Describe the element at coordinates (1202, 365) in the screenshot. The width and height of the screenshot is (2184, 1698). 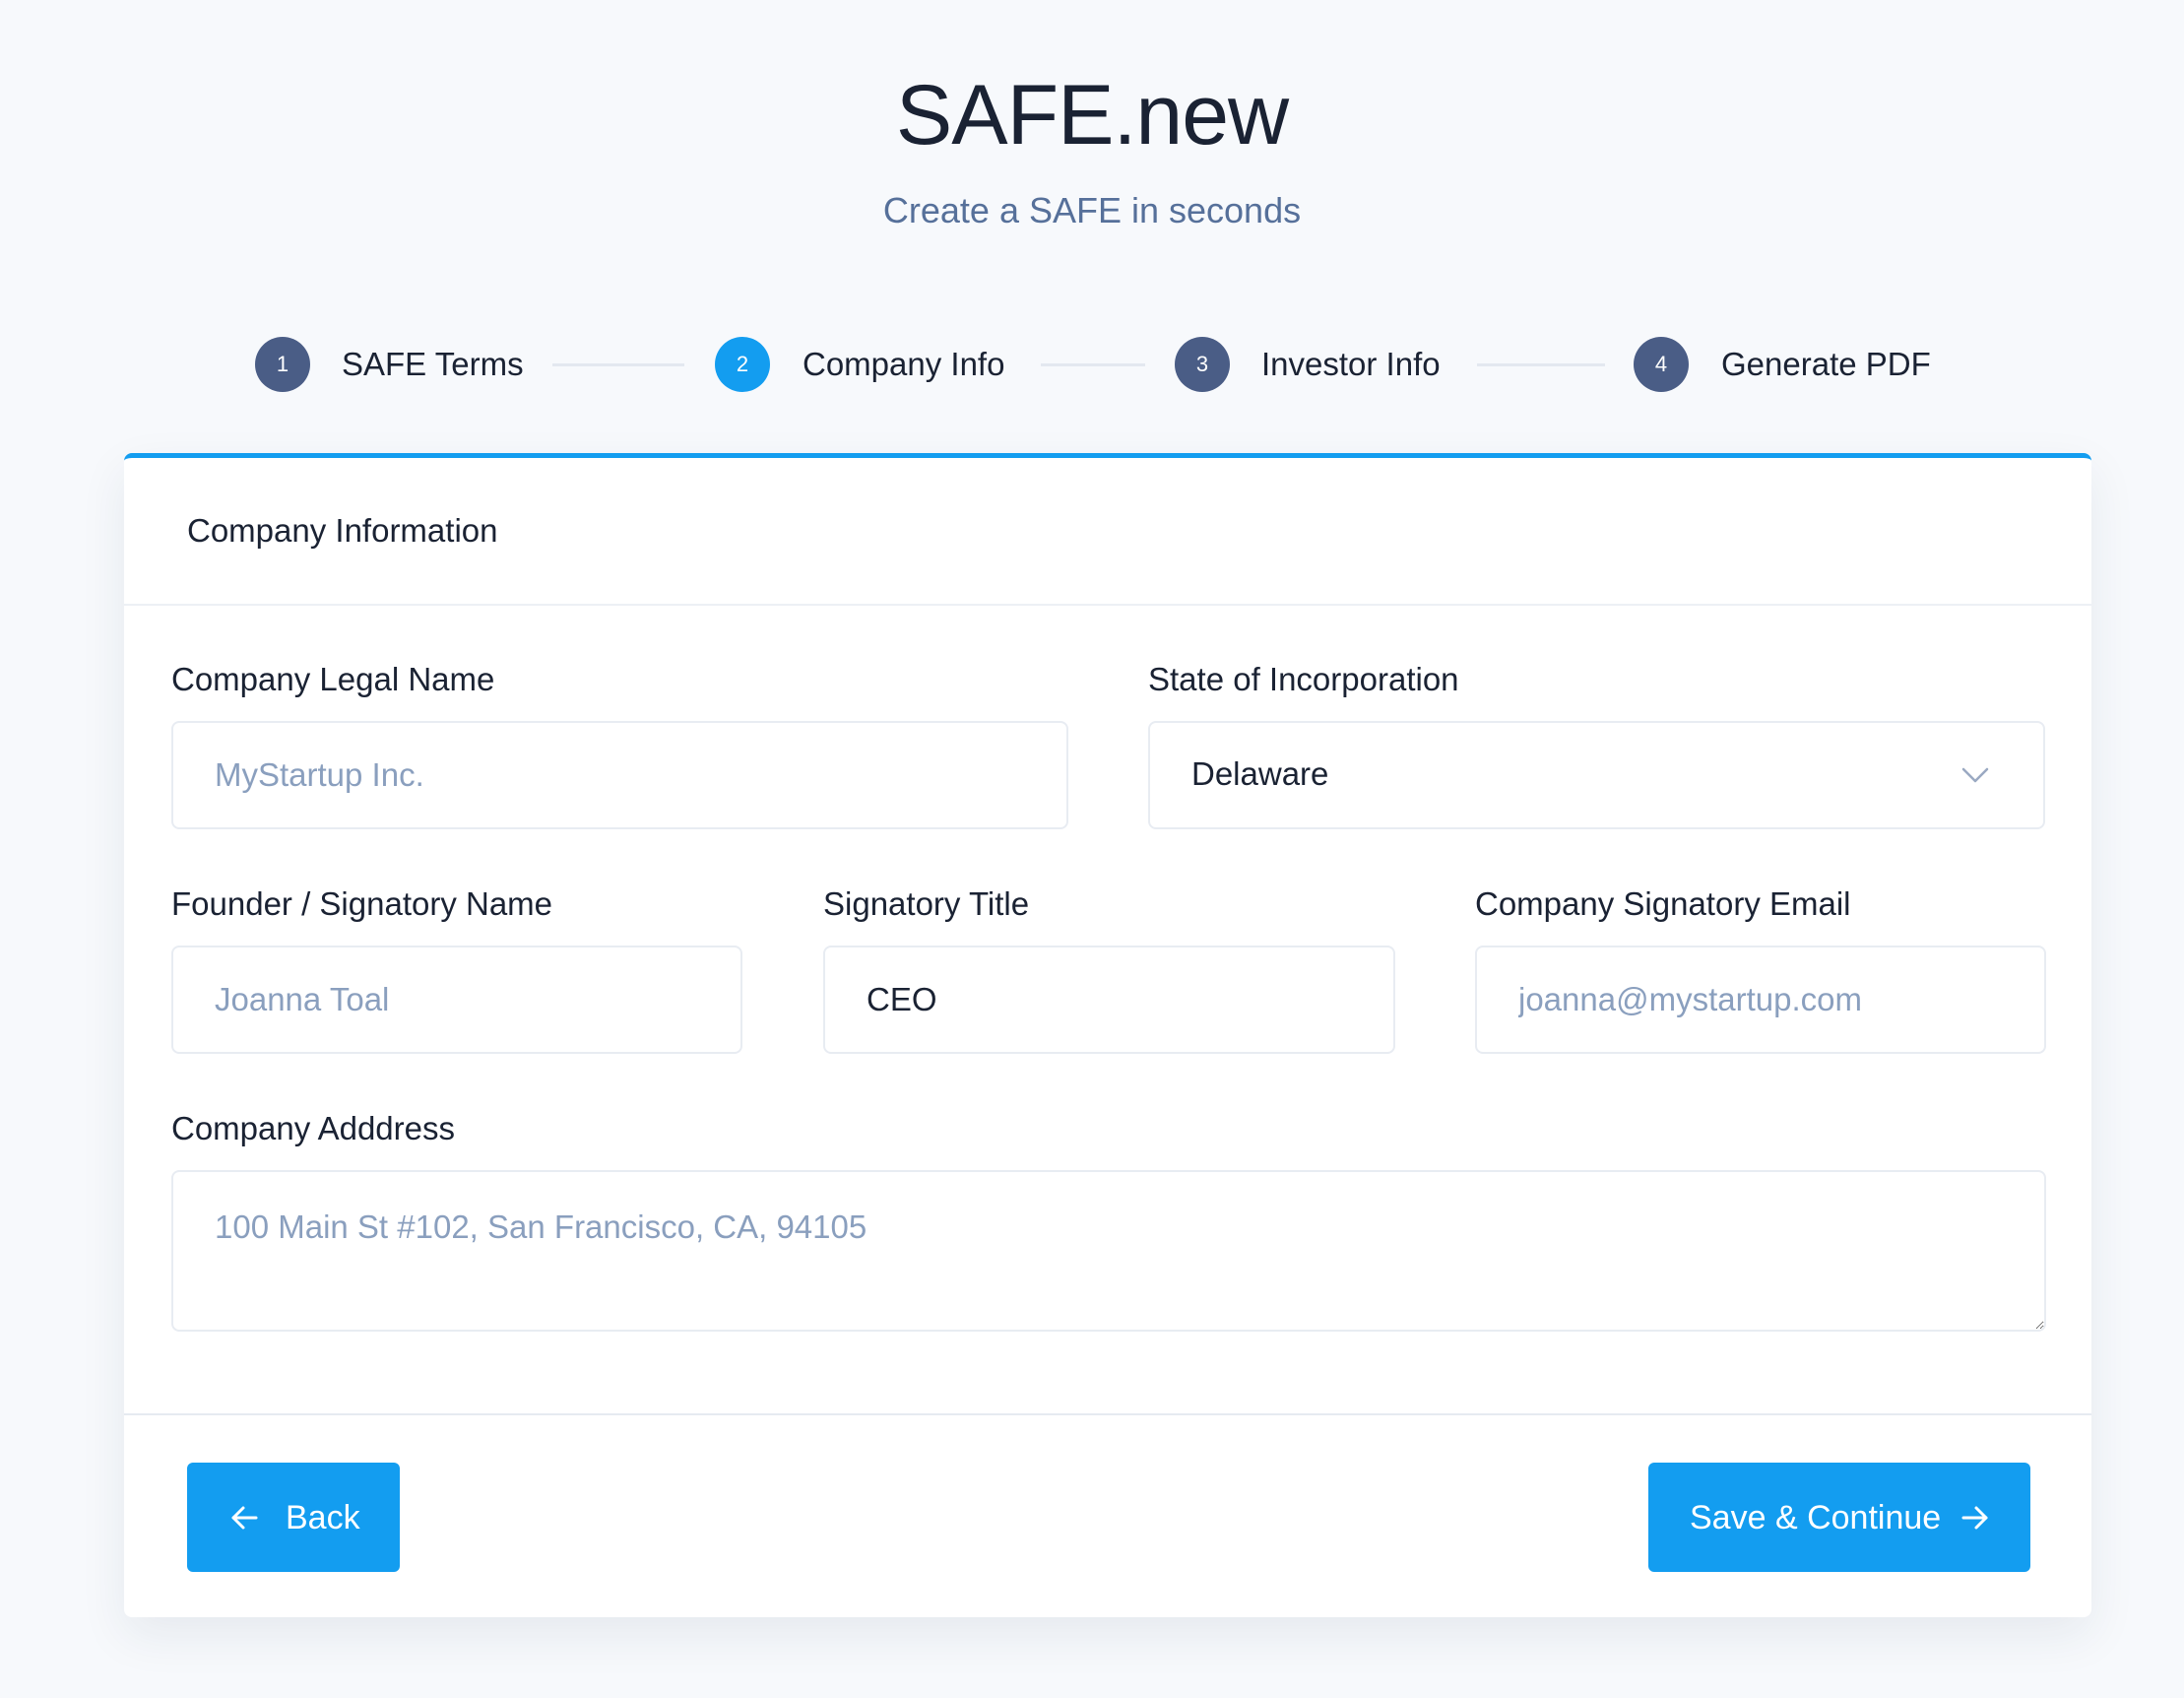
I see `step-3-number: 3` at that location.